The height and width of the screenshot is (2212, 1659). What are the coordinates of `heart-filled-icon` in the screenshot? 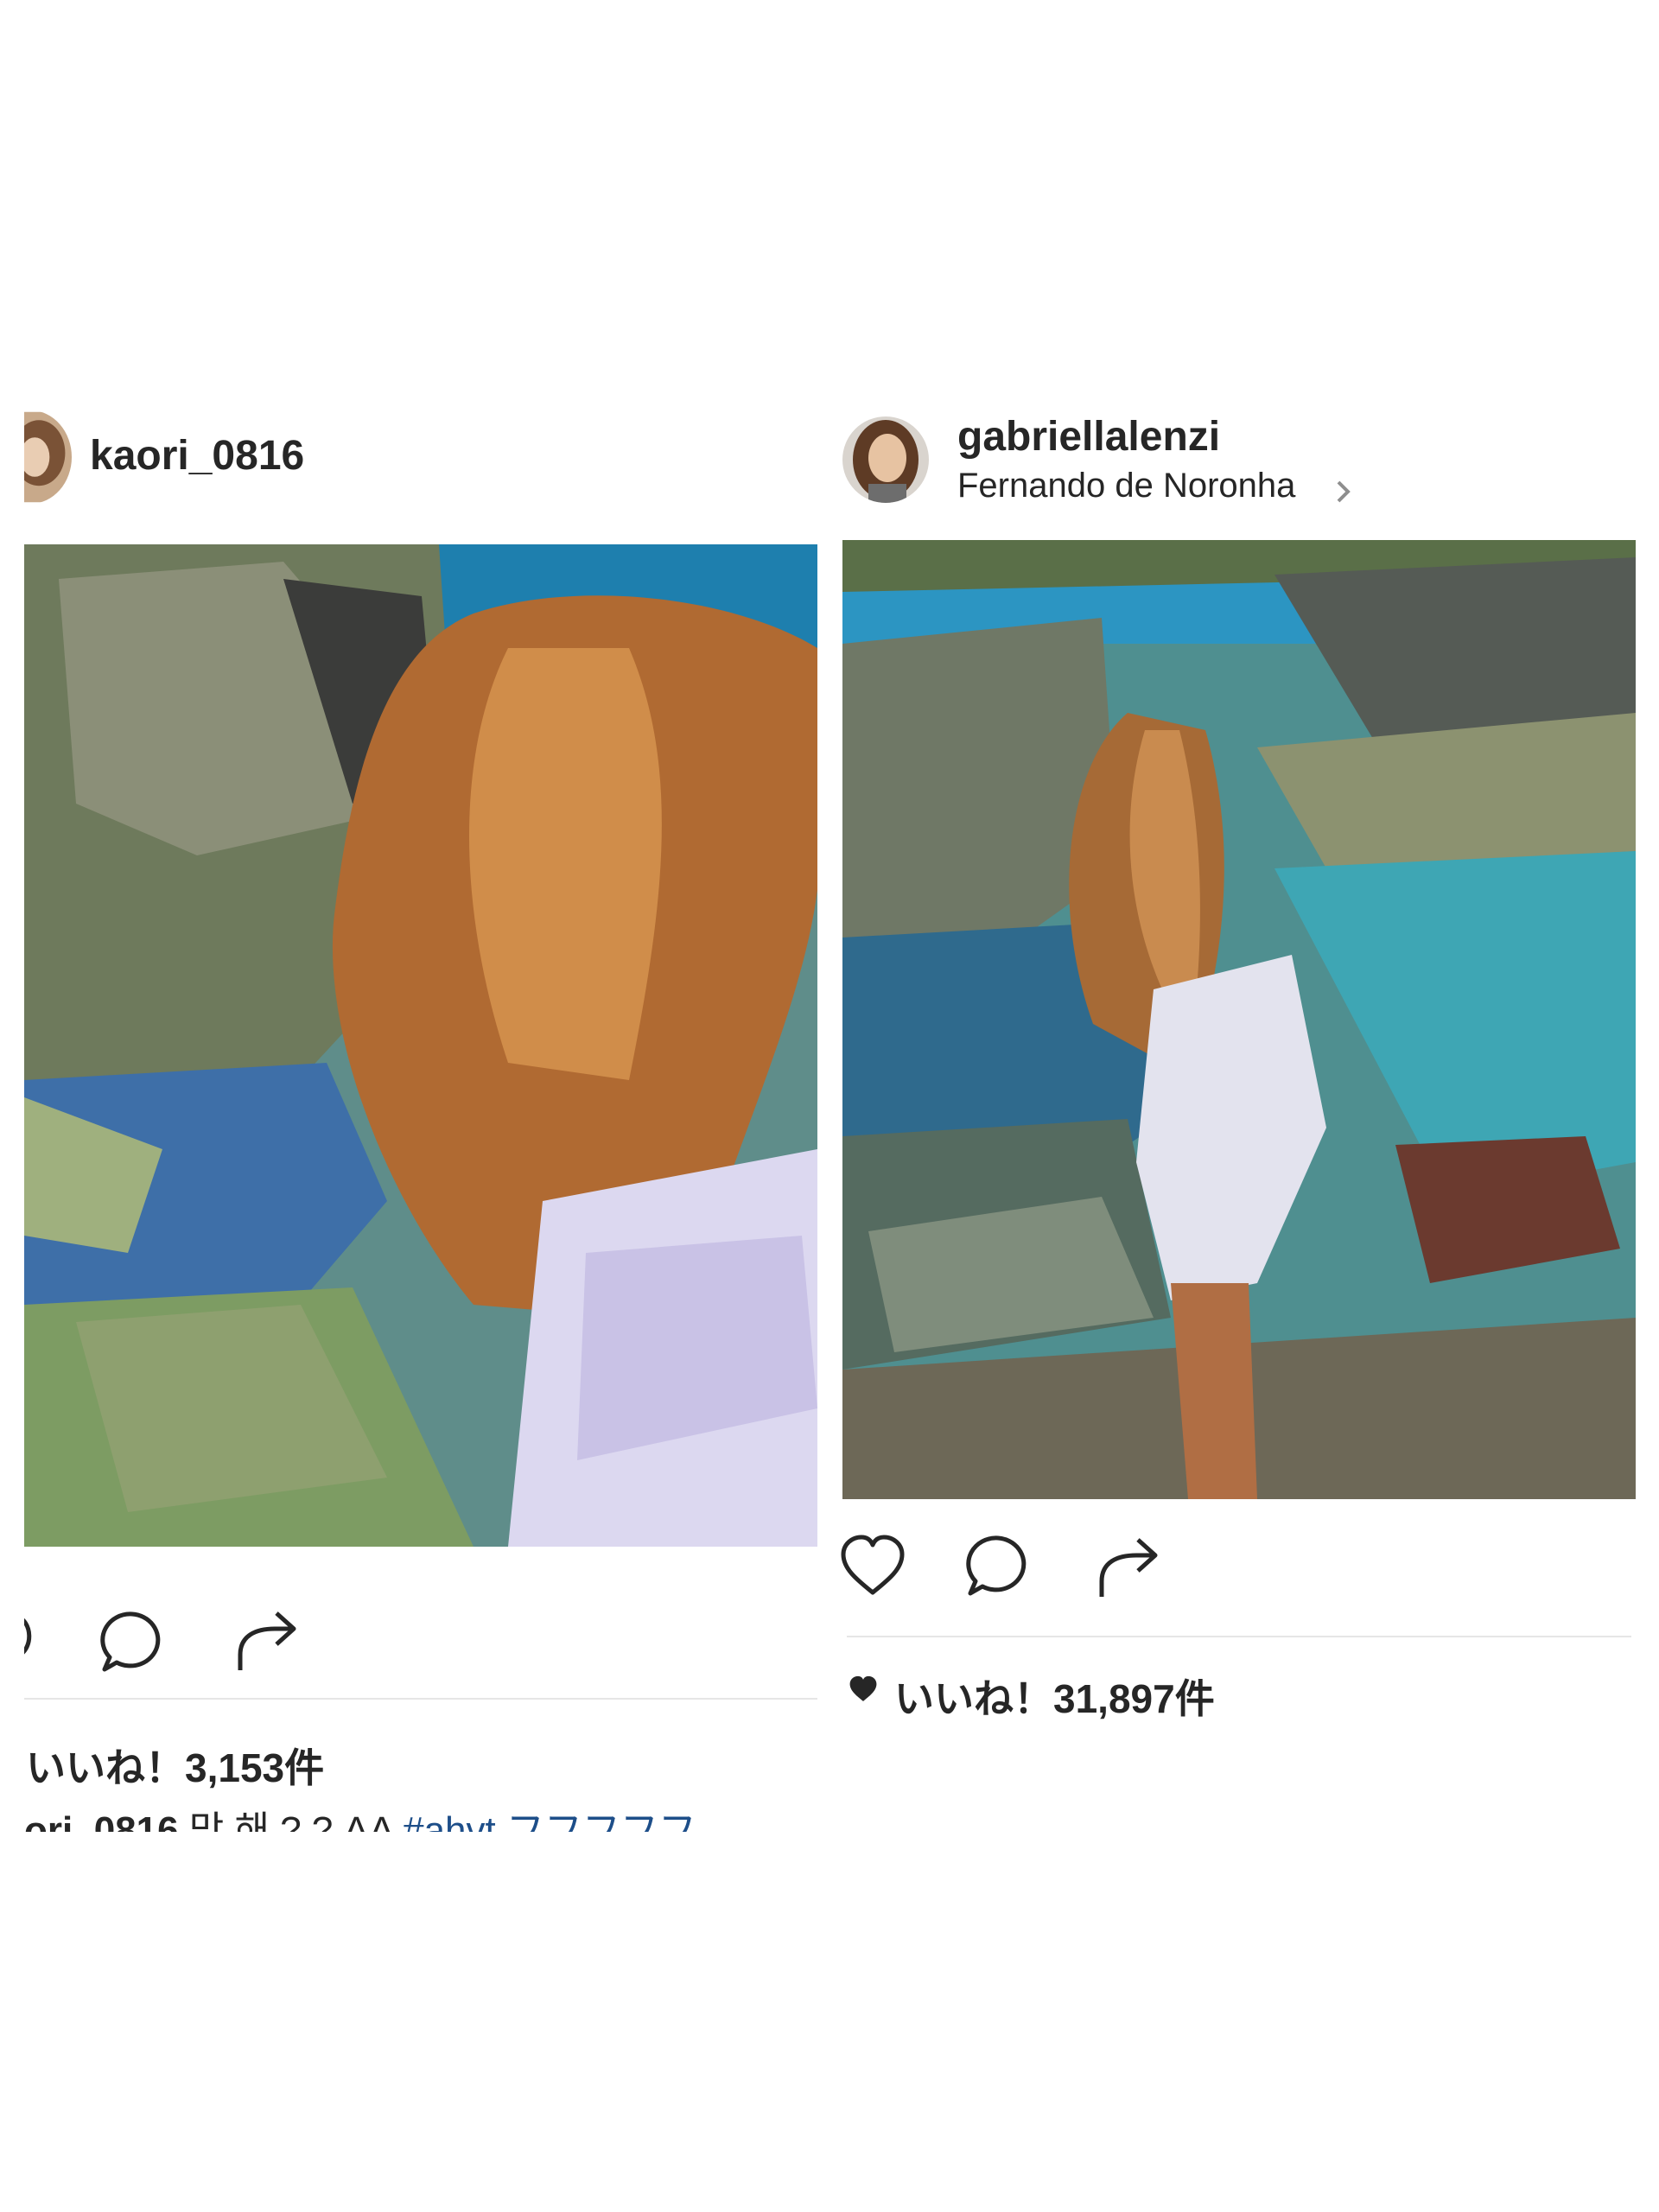 It's located at (863, 1689).